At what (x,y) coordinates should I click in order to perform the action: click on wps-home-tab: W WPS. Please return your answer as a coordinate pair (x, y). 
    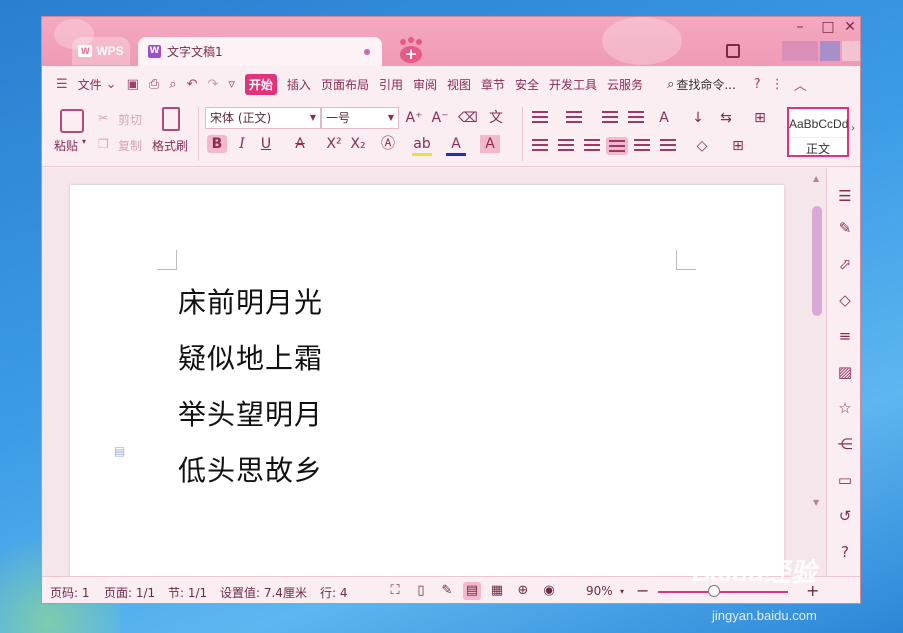
    Looking at the image, I should click on (101, 51).